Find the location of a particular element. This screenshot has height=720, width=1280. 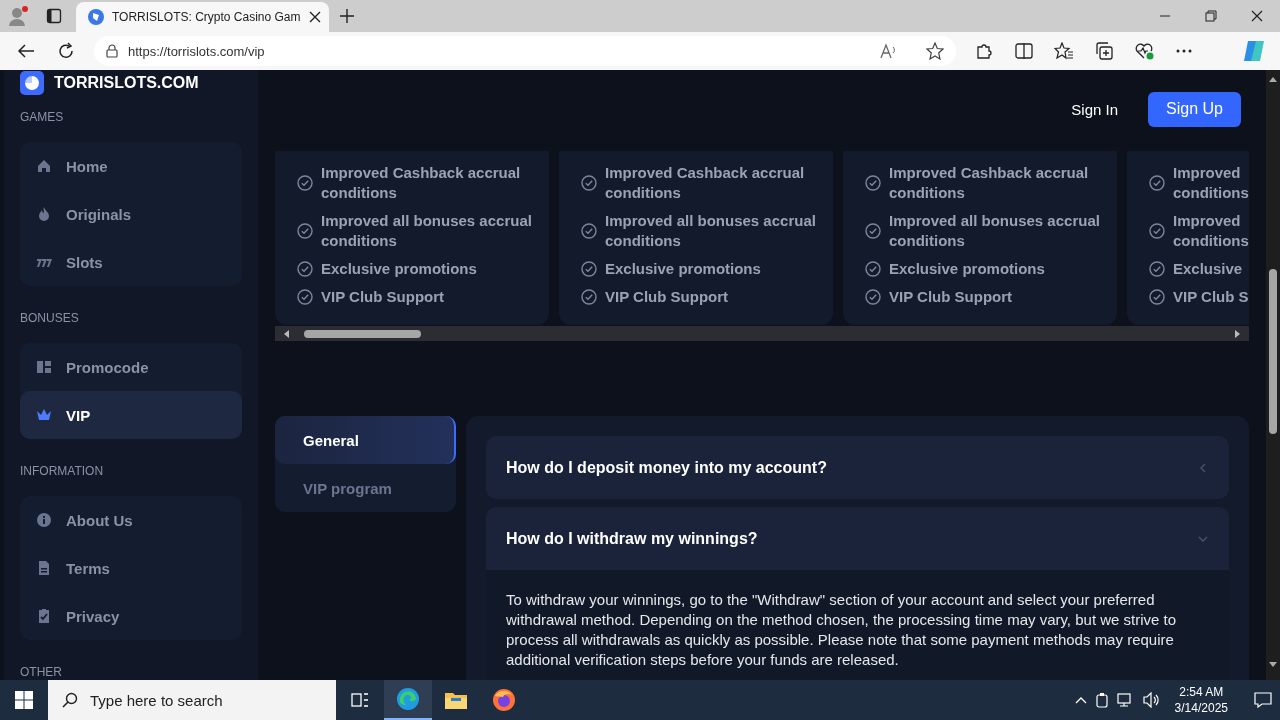

speaker-icon is located at coordinates (1151, 700).